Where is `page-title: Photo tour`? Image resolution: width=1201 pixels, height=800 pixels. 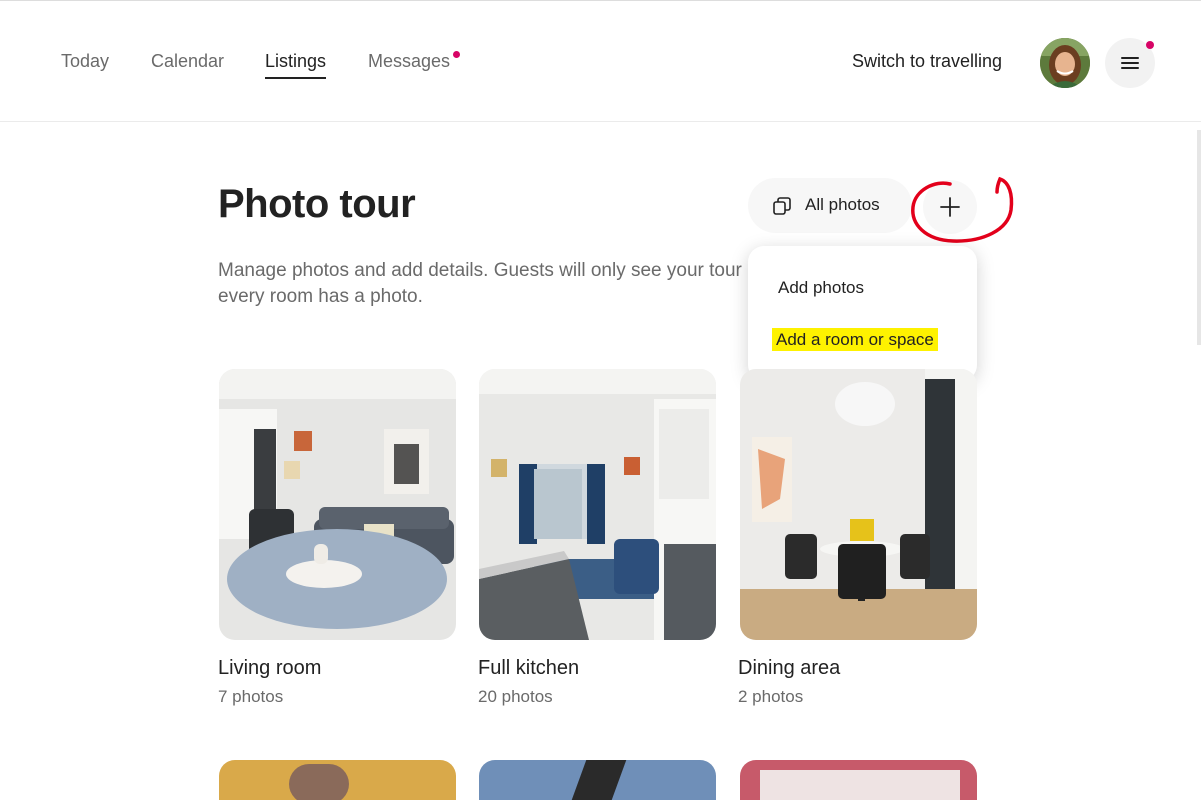 page-title: Photo tour is located at coordinates (317, 204).